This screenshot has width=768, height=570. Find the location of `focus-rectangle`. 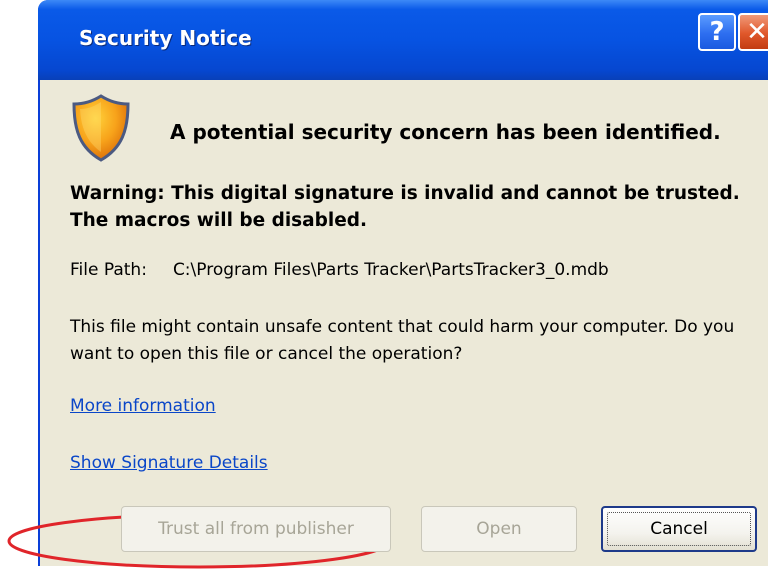

focus-rectangle is located at coordinates (679, 529).